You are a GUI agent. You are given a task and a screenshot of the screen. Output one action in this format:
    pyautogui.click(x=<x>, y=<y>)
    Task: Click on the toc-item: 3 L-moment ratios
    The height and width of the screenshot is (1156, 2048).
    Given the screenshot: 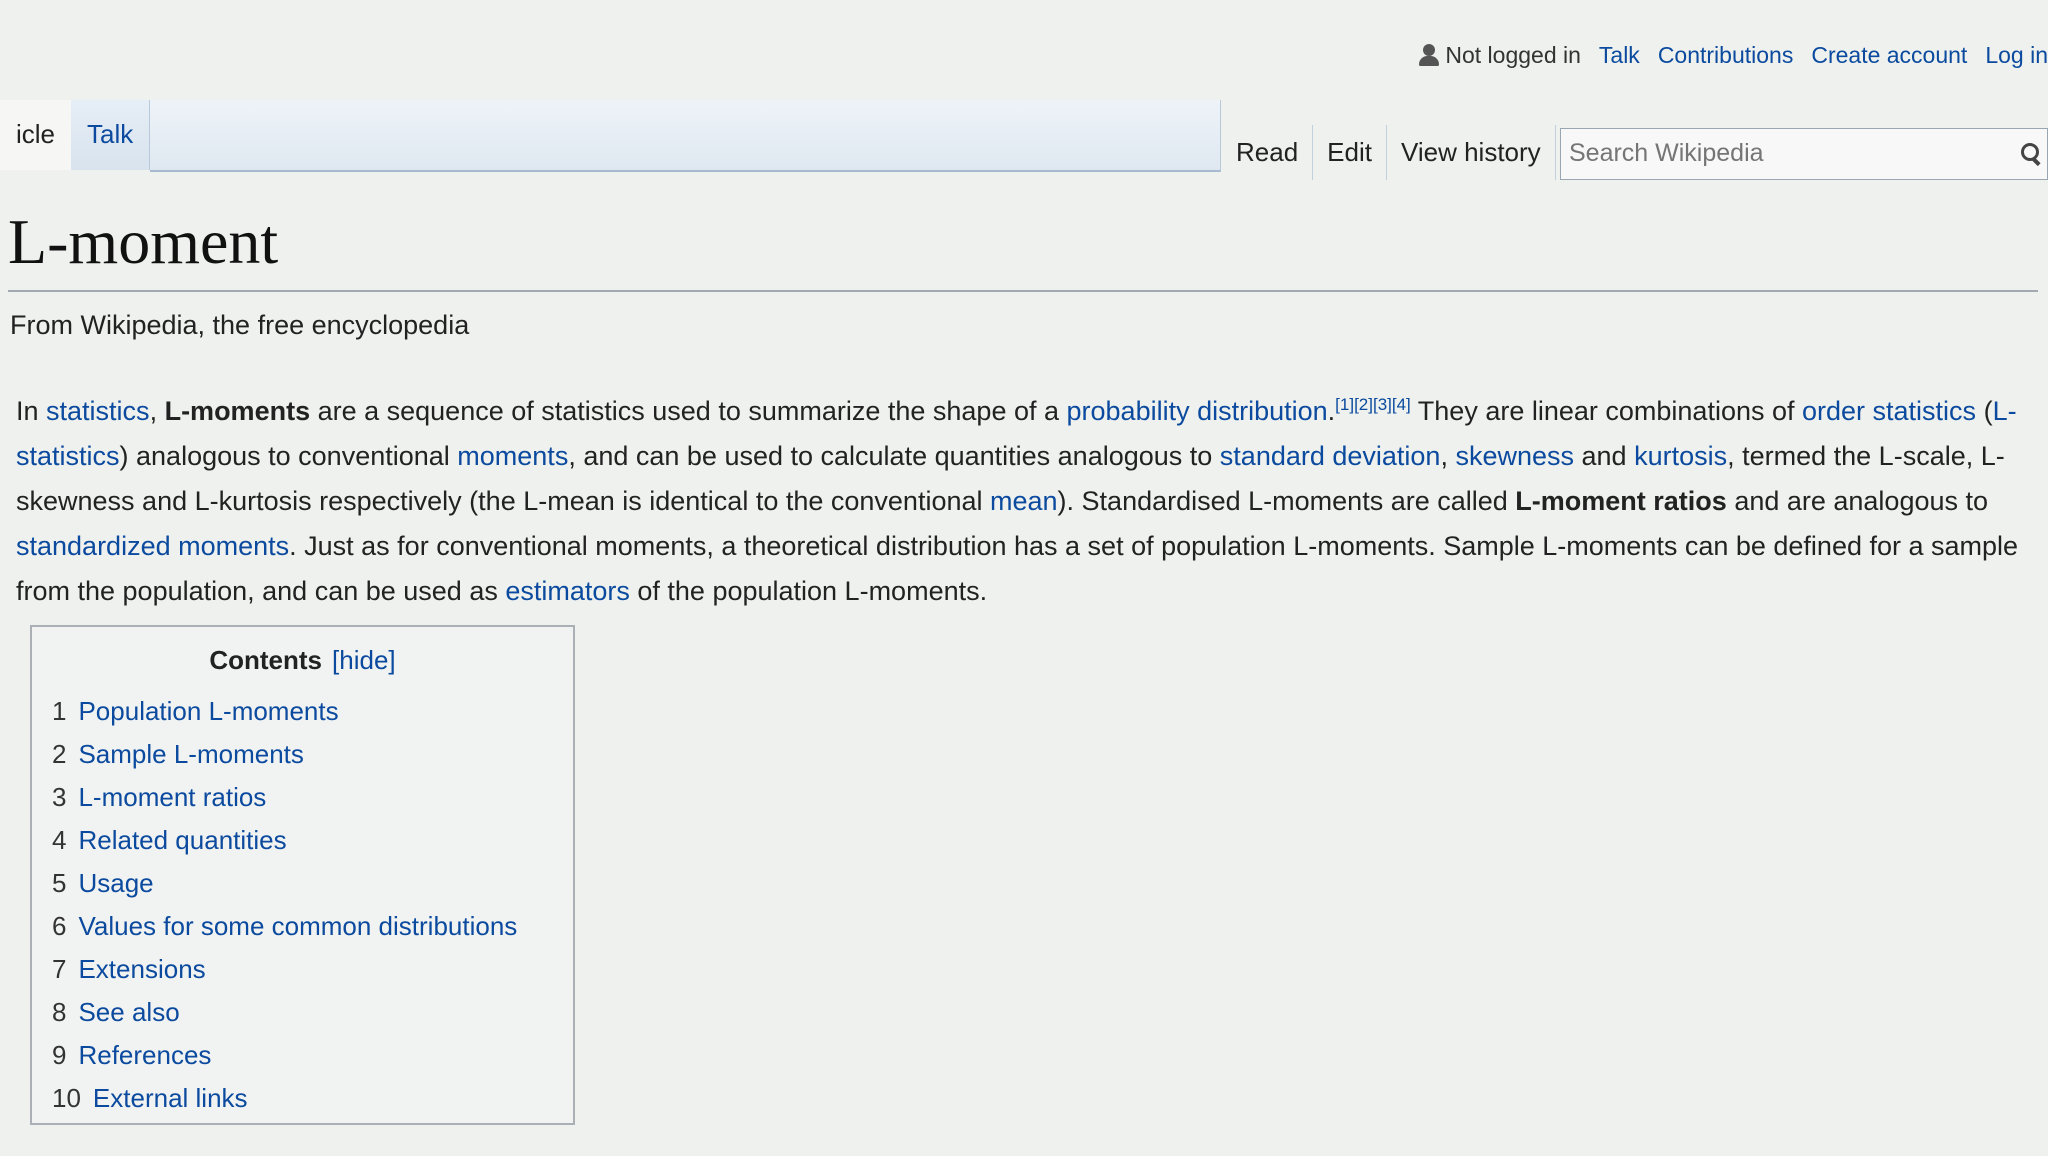 What is the action you would take?
    pyautogui.click(x=312, y=797)
    